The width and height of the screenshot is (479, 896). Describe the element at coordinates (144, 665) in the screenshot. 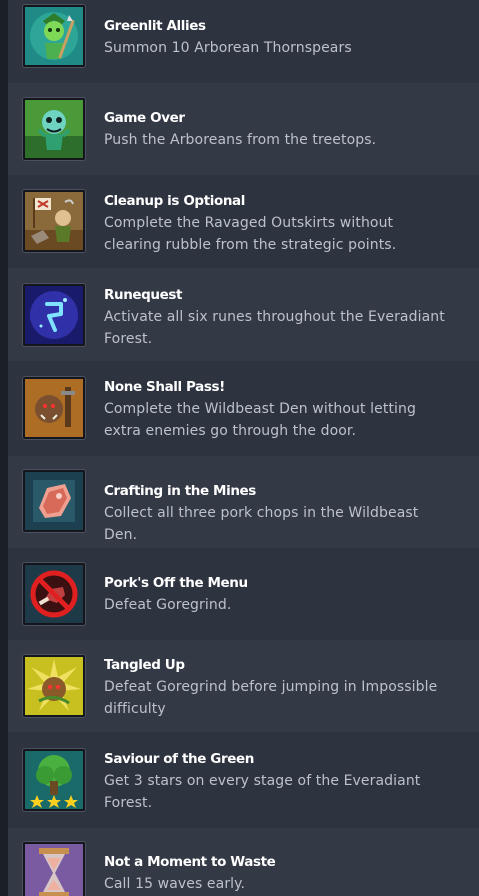

I see `achievement-title: Tangled Up` at that location.